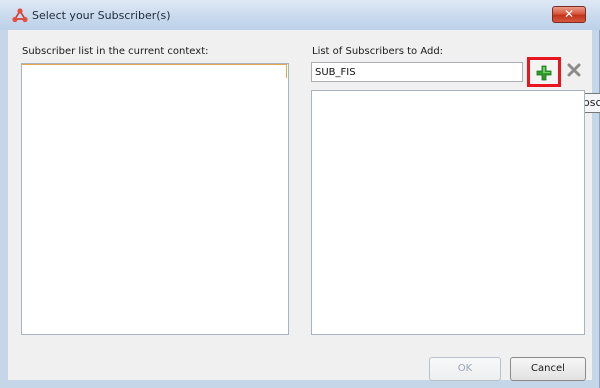 This screenshot has width=600, height=388. Describe the element at coordinates (154, 71) in the screenshot. I see `list-focus-outline` at that location.